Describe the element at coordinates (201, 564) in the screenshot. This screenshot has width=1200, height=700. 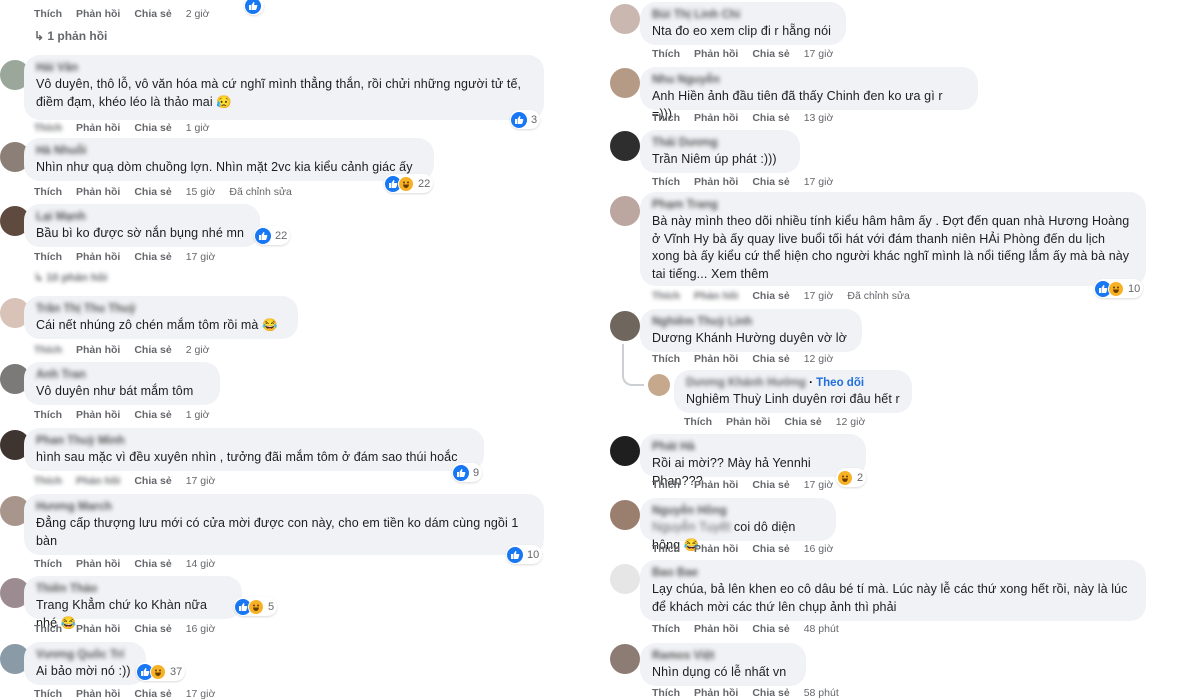
I see `comment-time: 14 giờ` at that location.